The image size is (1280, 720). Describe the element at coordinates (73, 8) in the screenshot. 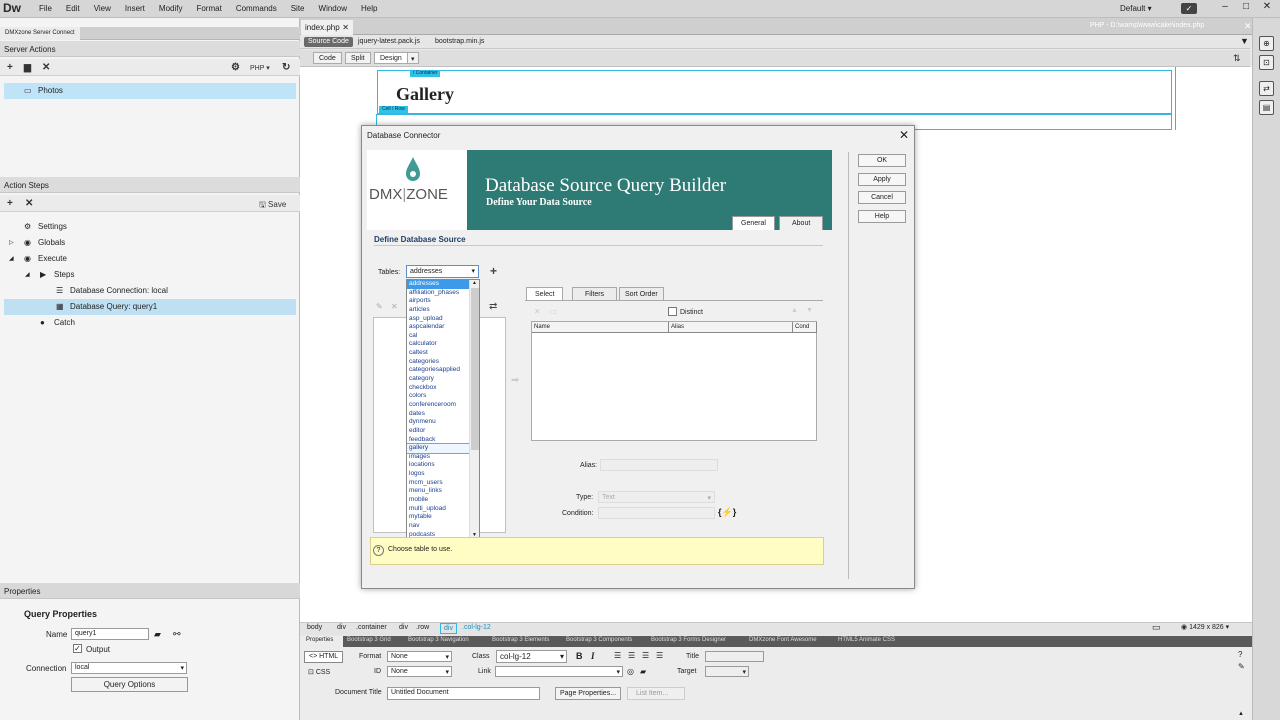

I see `menu-edit: Edit` at that location.